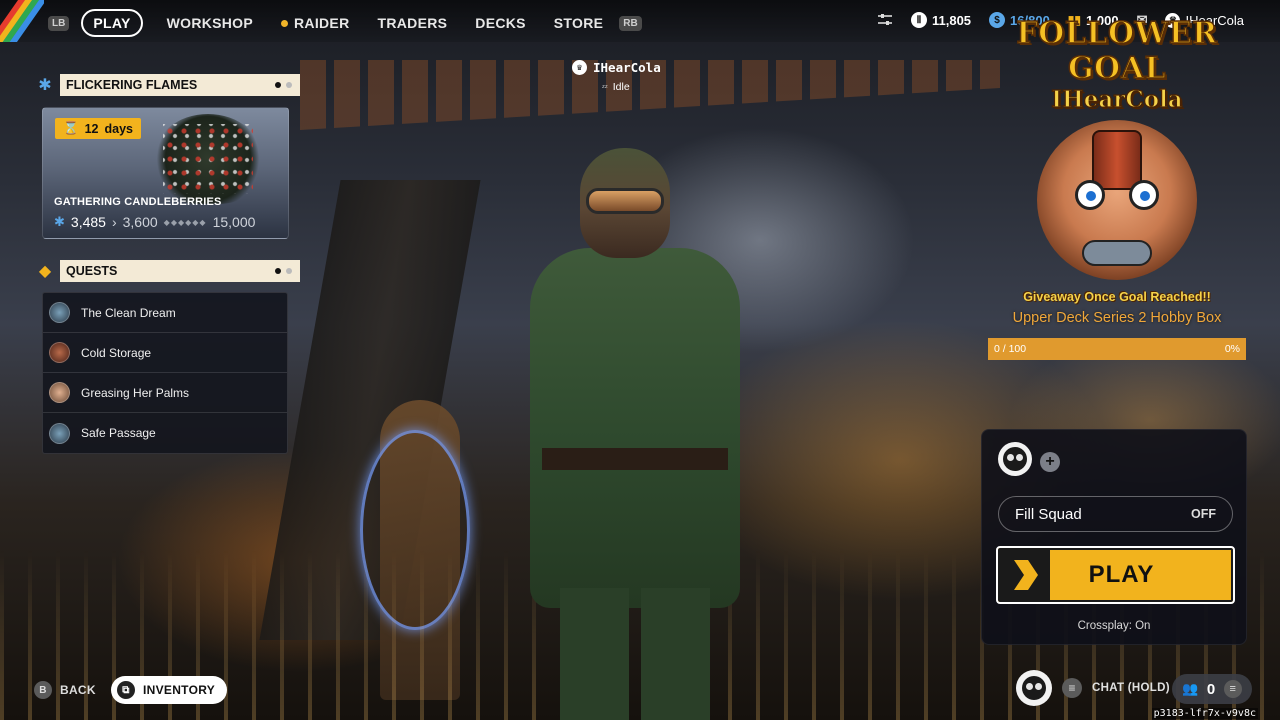  Describe the element at coordinates (1117, 253) in the screenshot. I see `gamepad-image` at that location.